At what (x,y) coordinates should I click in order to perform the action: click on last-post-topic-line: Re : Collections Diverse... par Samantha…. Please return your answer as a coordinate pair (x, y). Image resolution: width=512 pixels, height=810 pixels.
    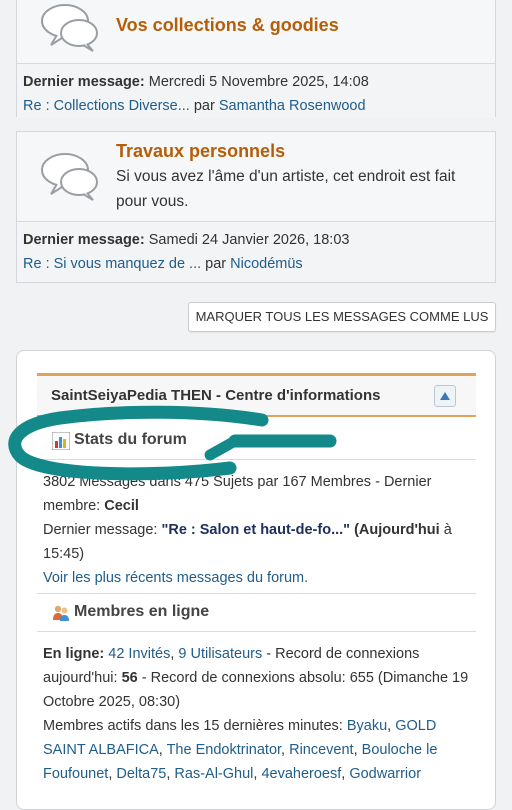
    Looking at the image, I should click on (256, 106).